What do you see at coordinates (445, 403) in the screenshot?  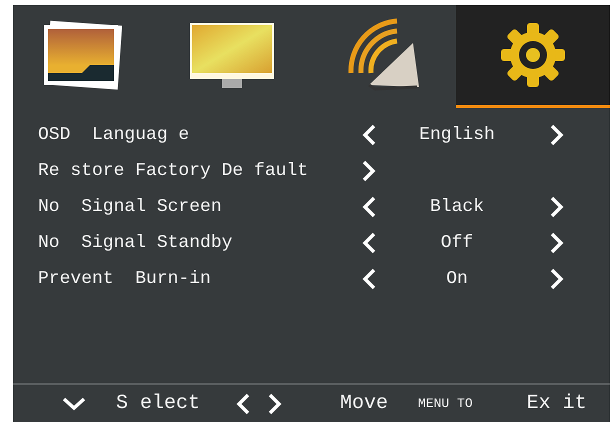 I see `menu-key-hint: MENU TO` at bounding box center [445, 403].